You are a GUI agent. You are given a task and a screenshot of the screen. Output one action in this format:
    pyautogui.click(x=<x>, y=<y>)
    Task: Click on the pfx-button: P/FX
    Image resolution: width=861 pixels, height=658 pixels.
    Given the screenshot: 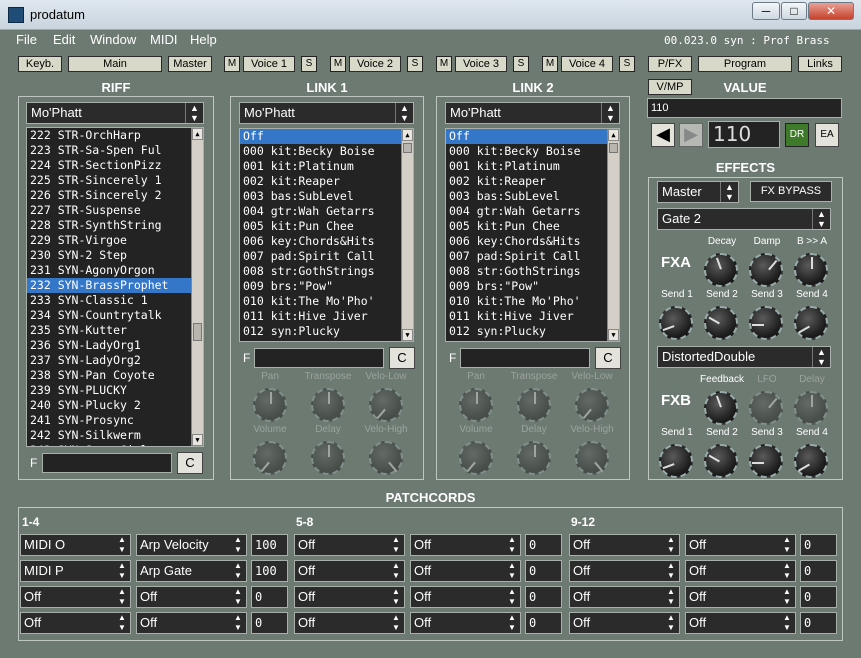 What is the action you would take?
    pyautogui.click(x=670, y=64)
    